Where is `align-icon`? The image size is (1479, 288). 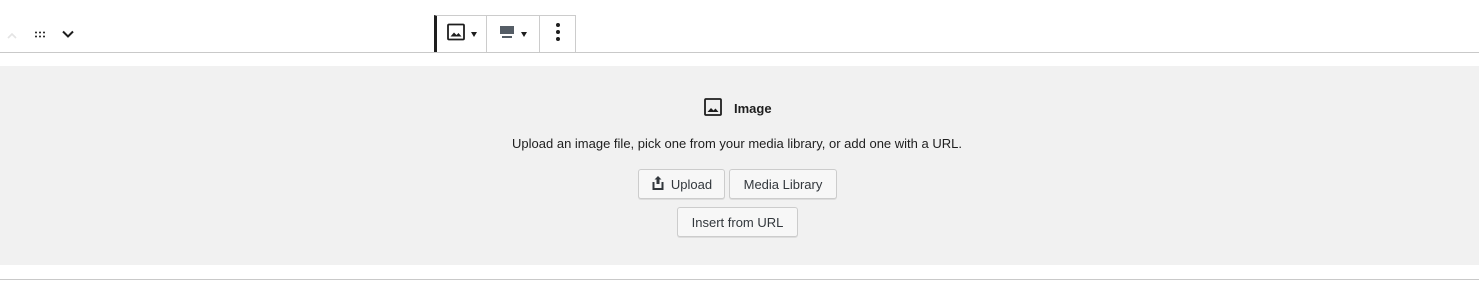
align-icon is located at coordinates (507, 34).